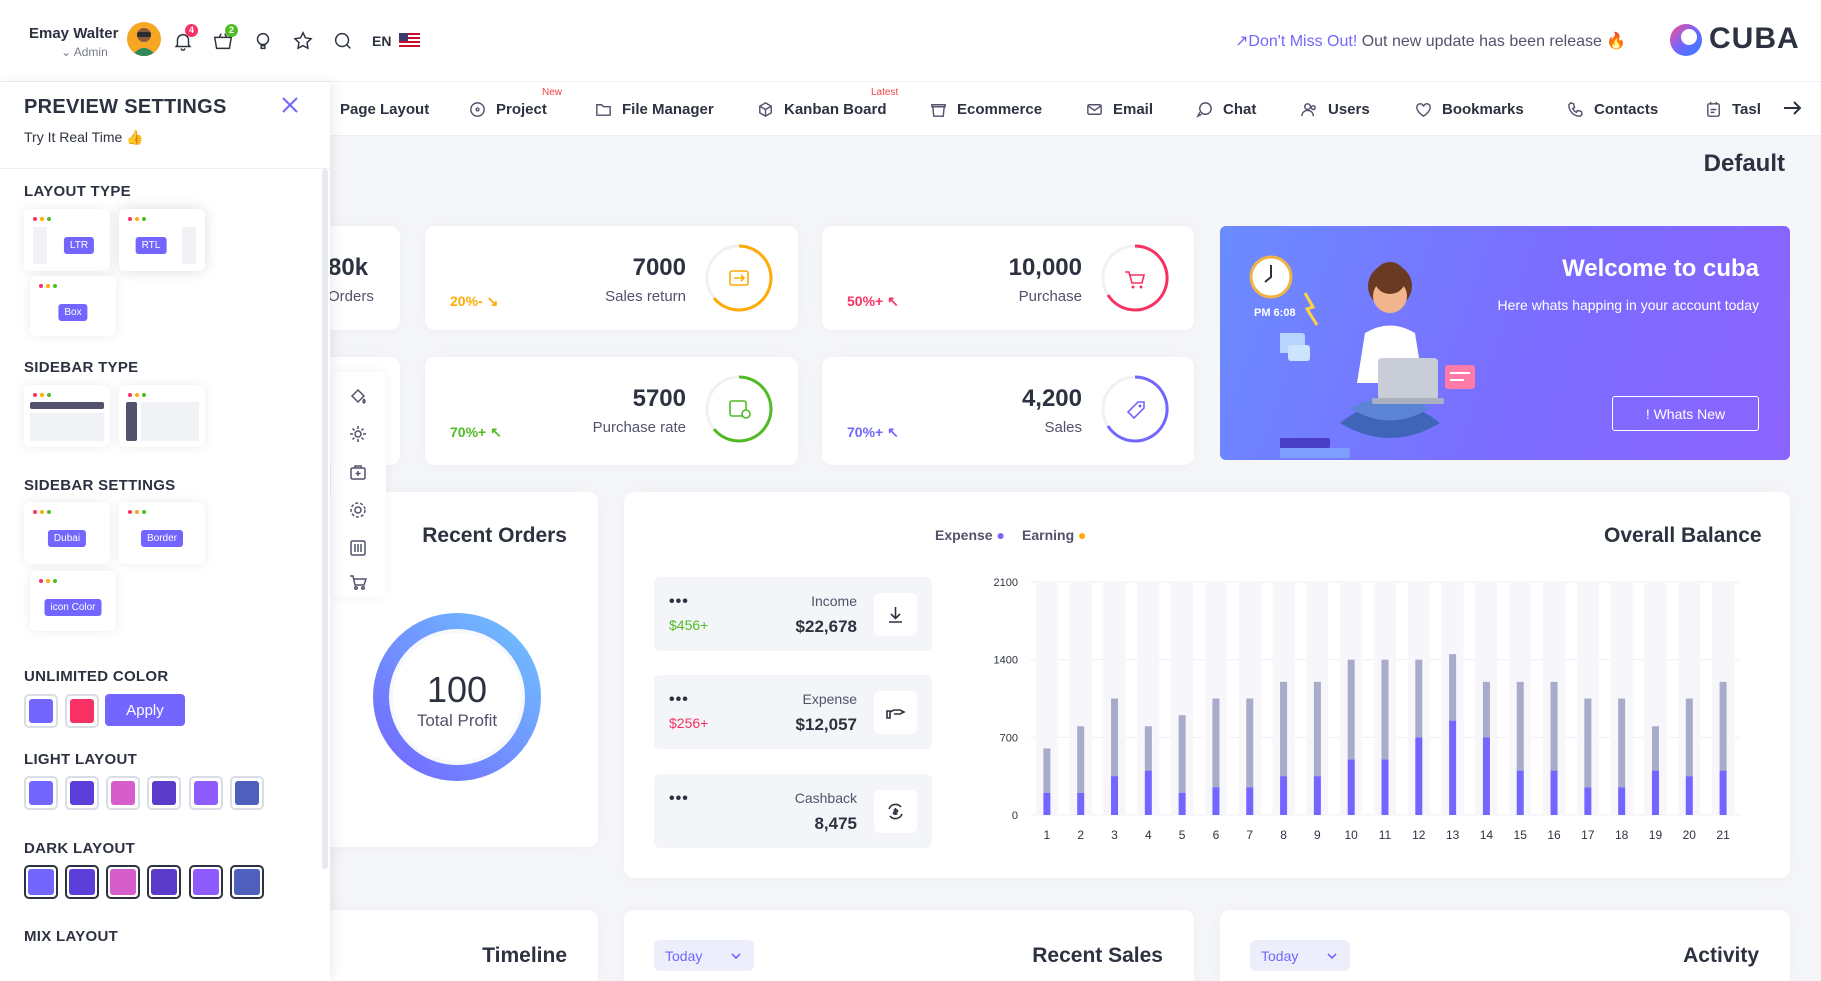 The height and width of the screenshot is (981, 1821). I want to click on nav-label: File Manager, so click(668, 109).